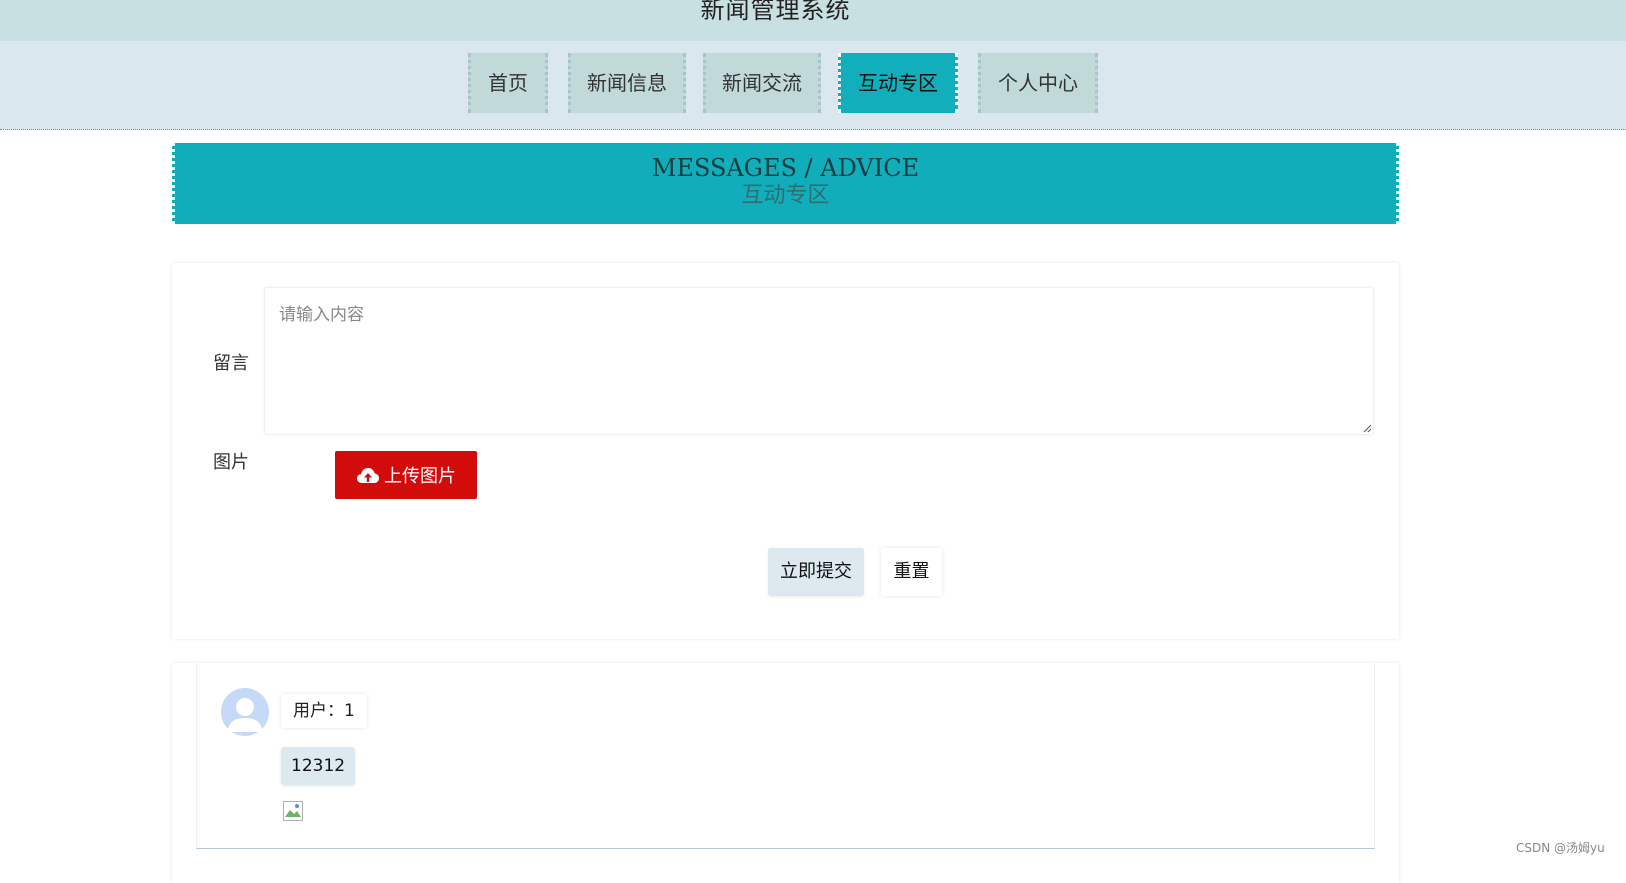  I want to click on avatar, so click(245, 712).